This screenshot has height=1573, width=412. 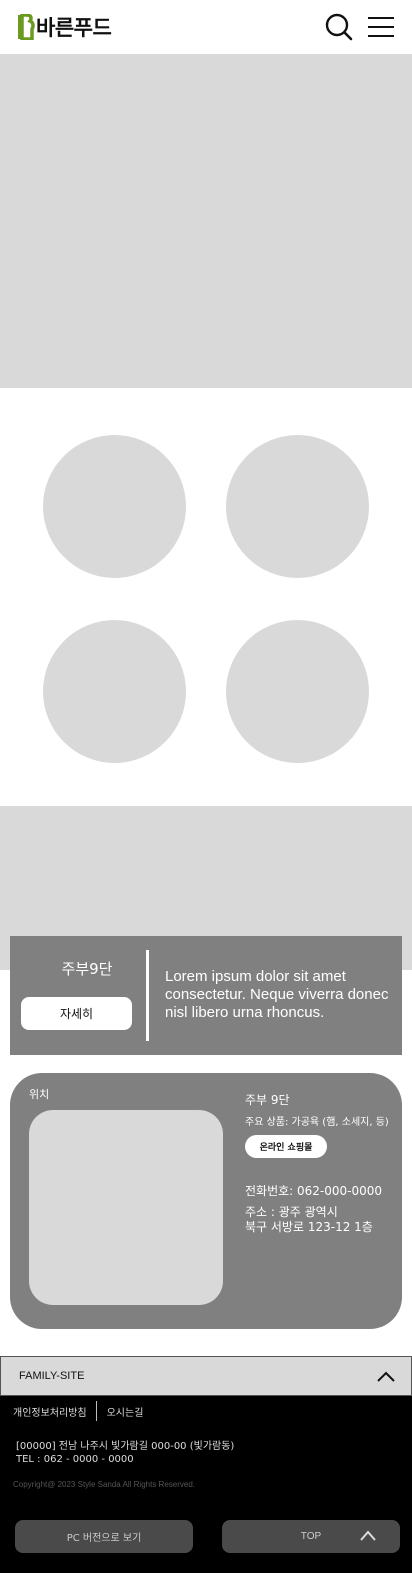 What do you see at coordinates (286, 1146) in the screenshot?
I see `online-shop-button: 온라인 쇼핑몰` at bounding box center [286, 1146].